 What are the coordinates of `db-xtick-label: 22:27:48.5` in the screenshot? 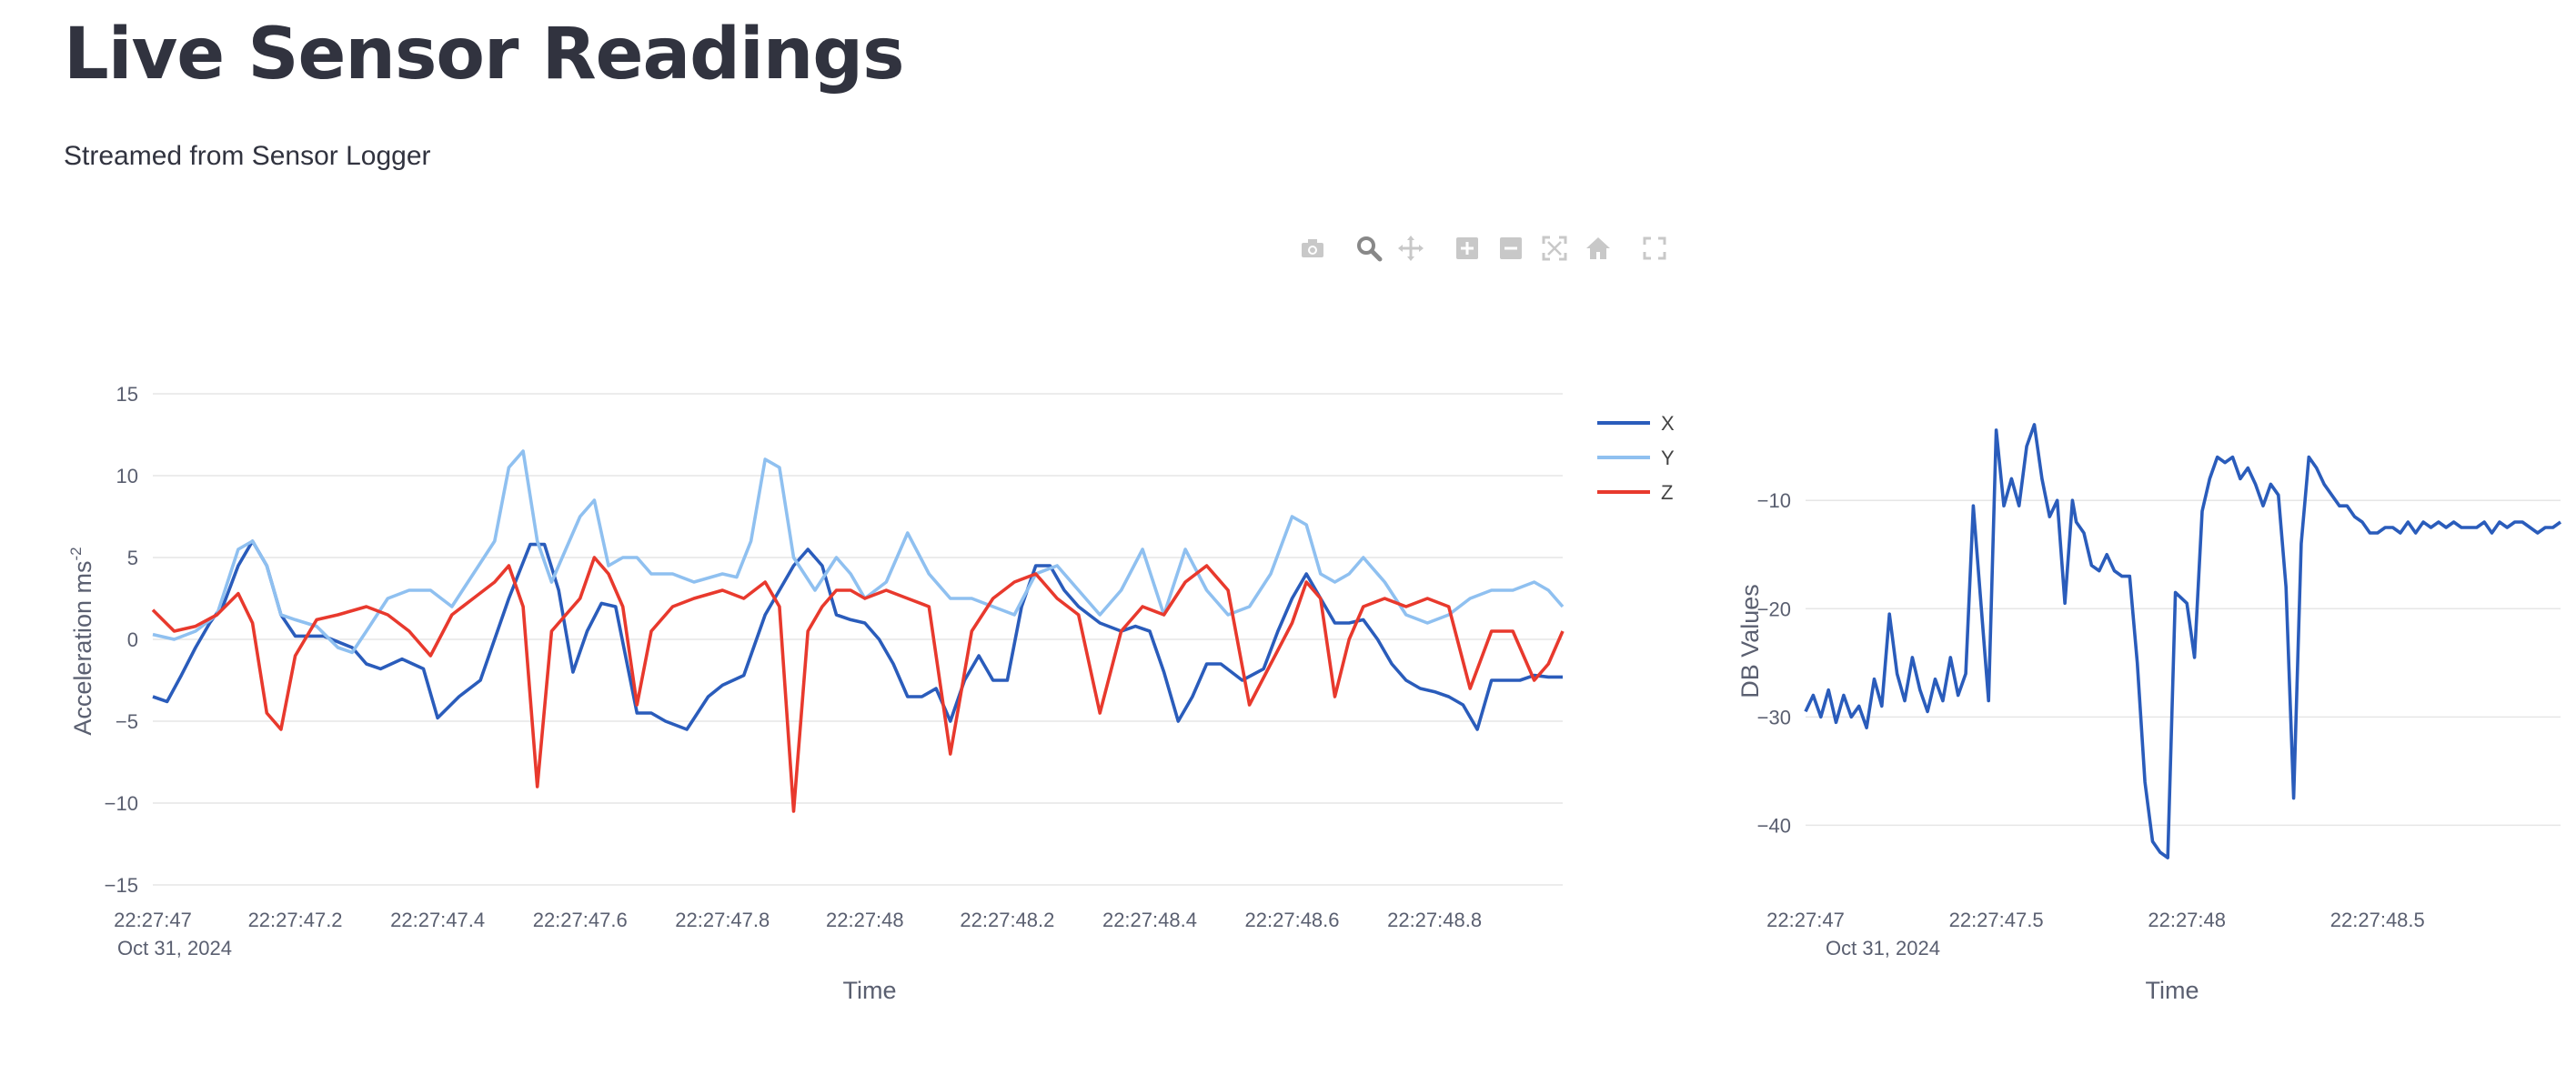 It's located at (2377, 920).